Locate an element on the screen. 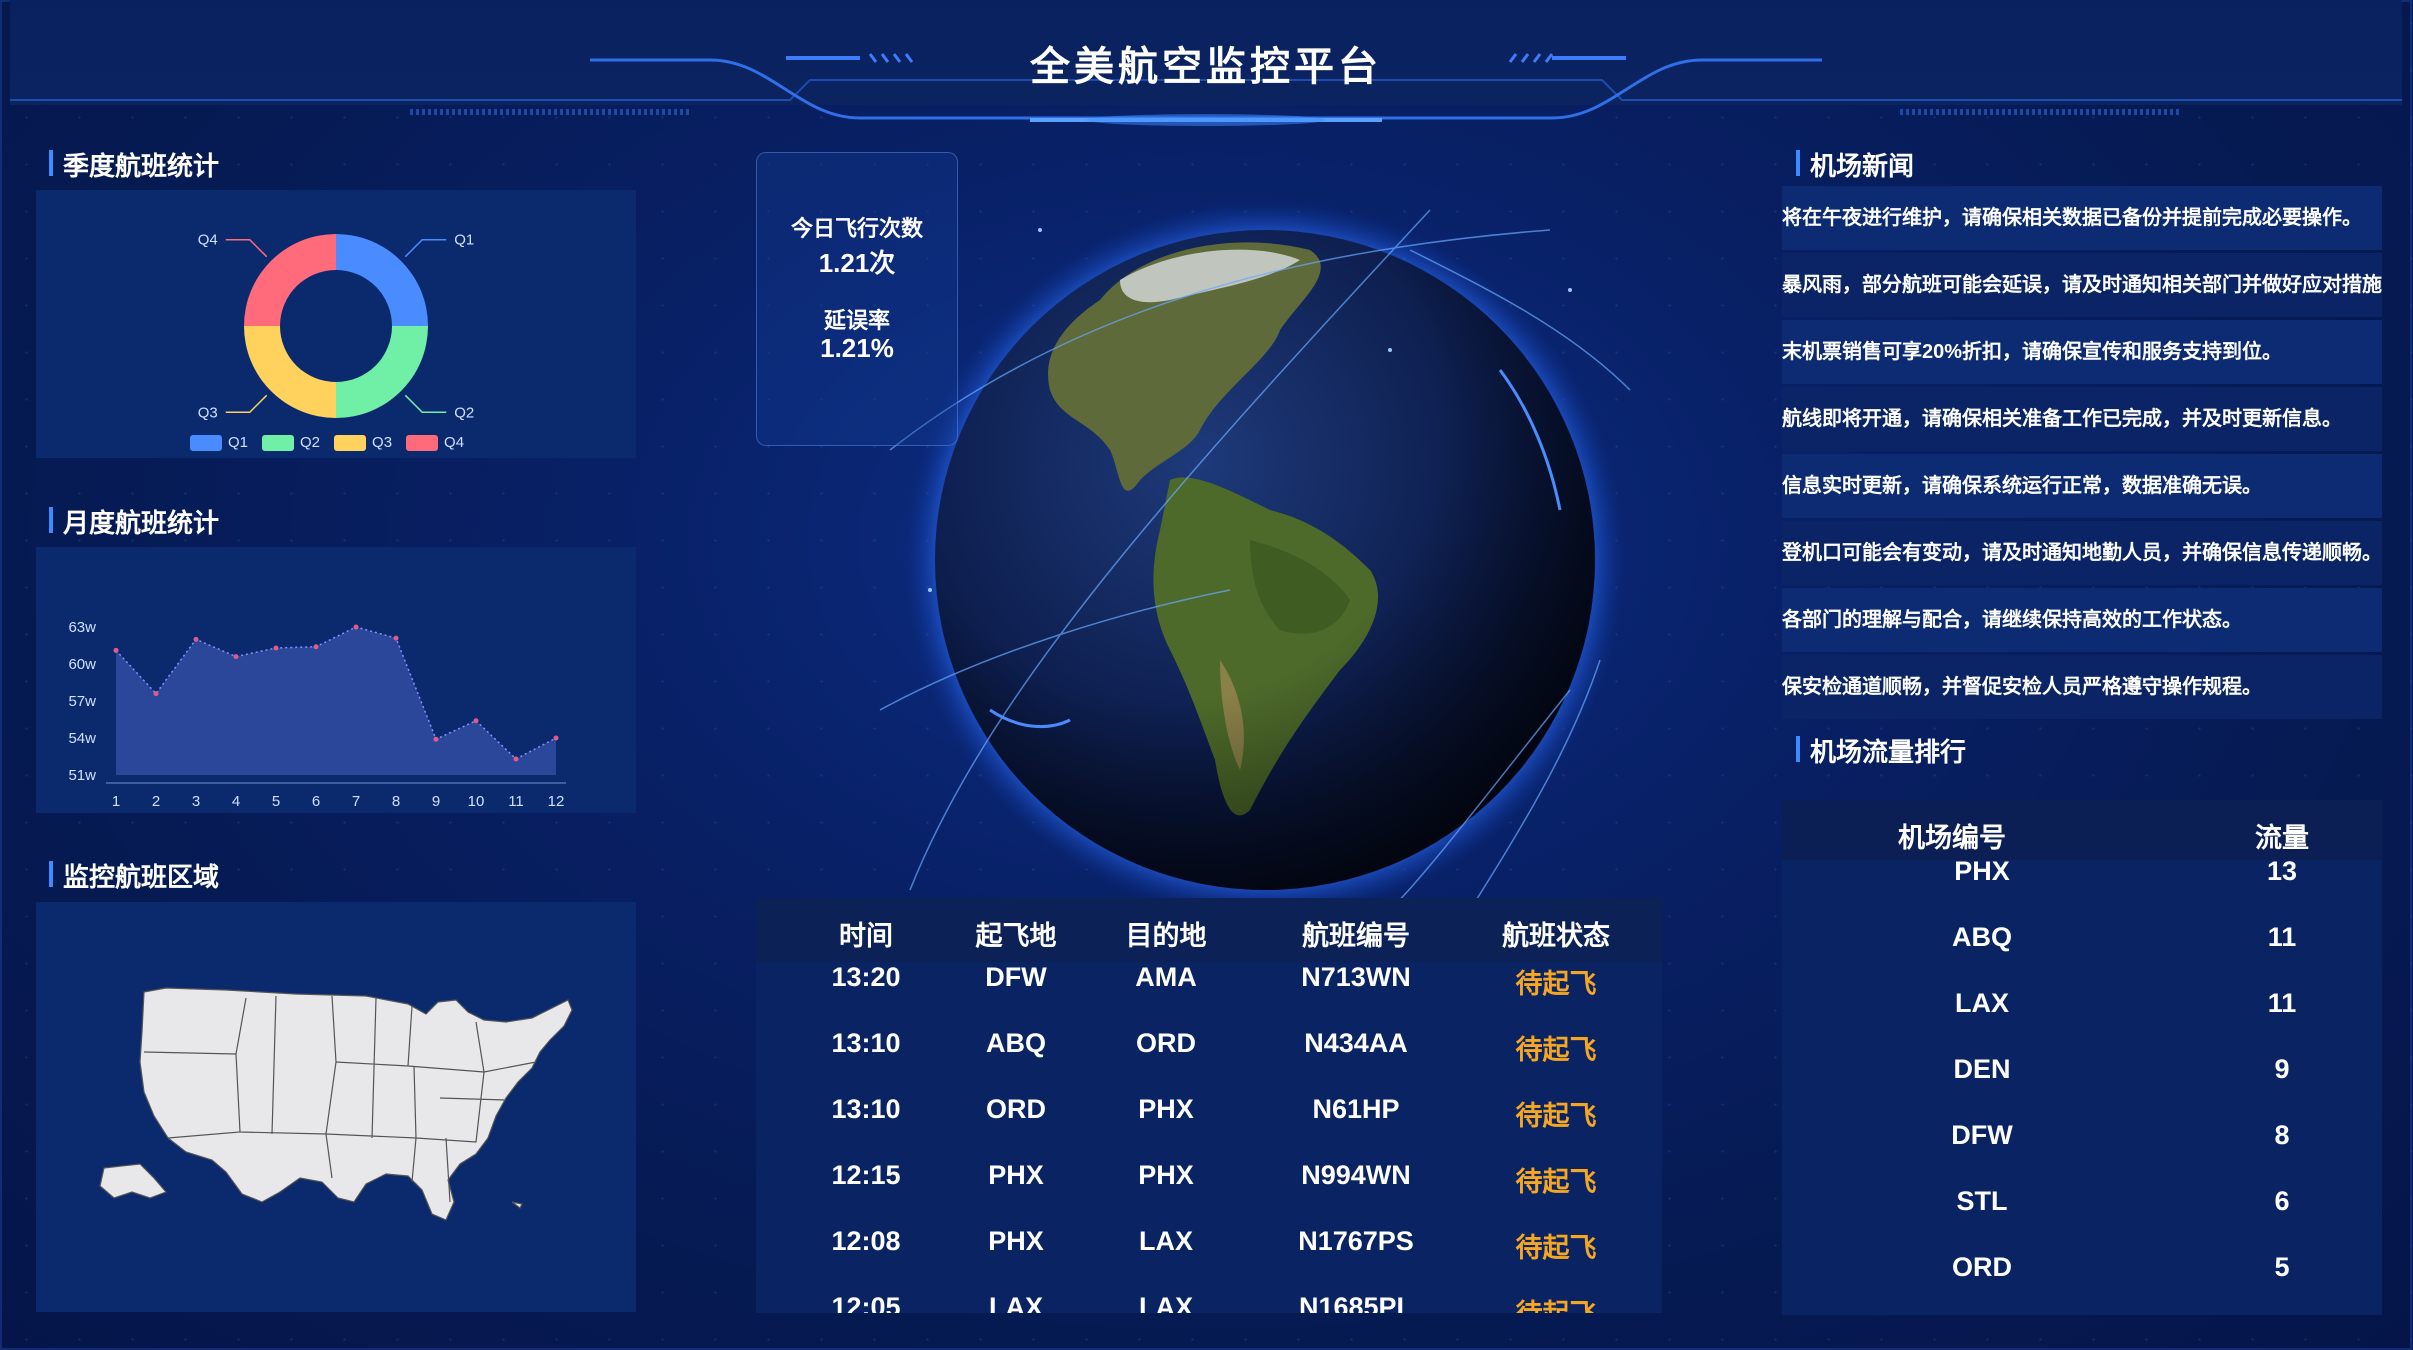 This screenshot has width=2413, height=1350. cell-flow: 9 is located at coordinates (2282, 1069).